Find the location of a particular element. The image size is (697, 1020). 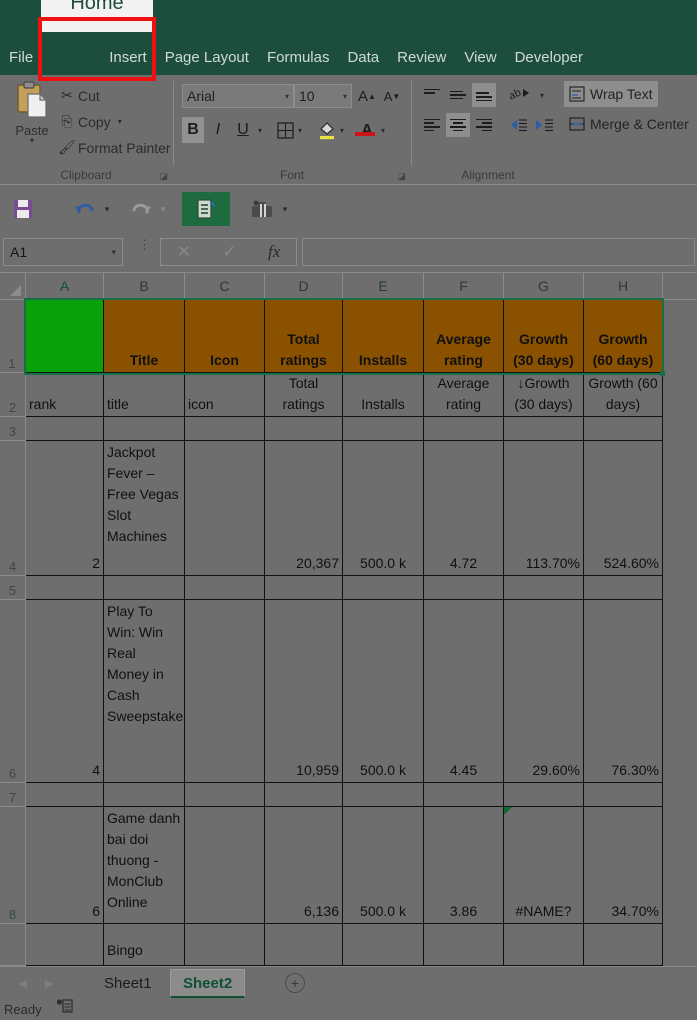

cell-A3 is located at coordinates (65, 429).